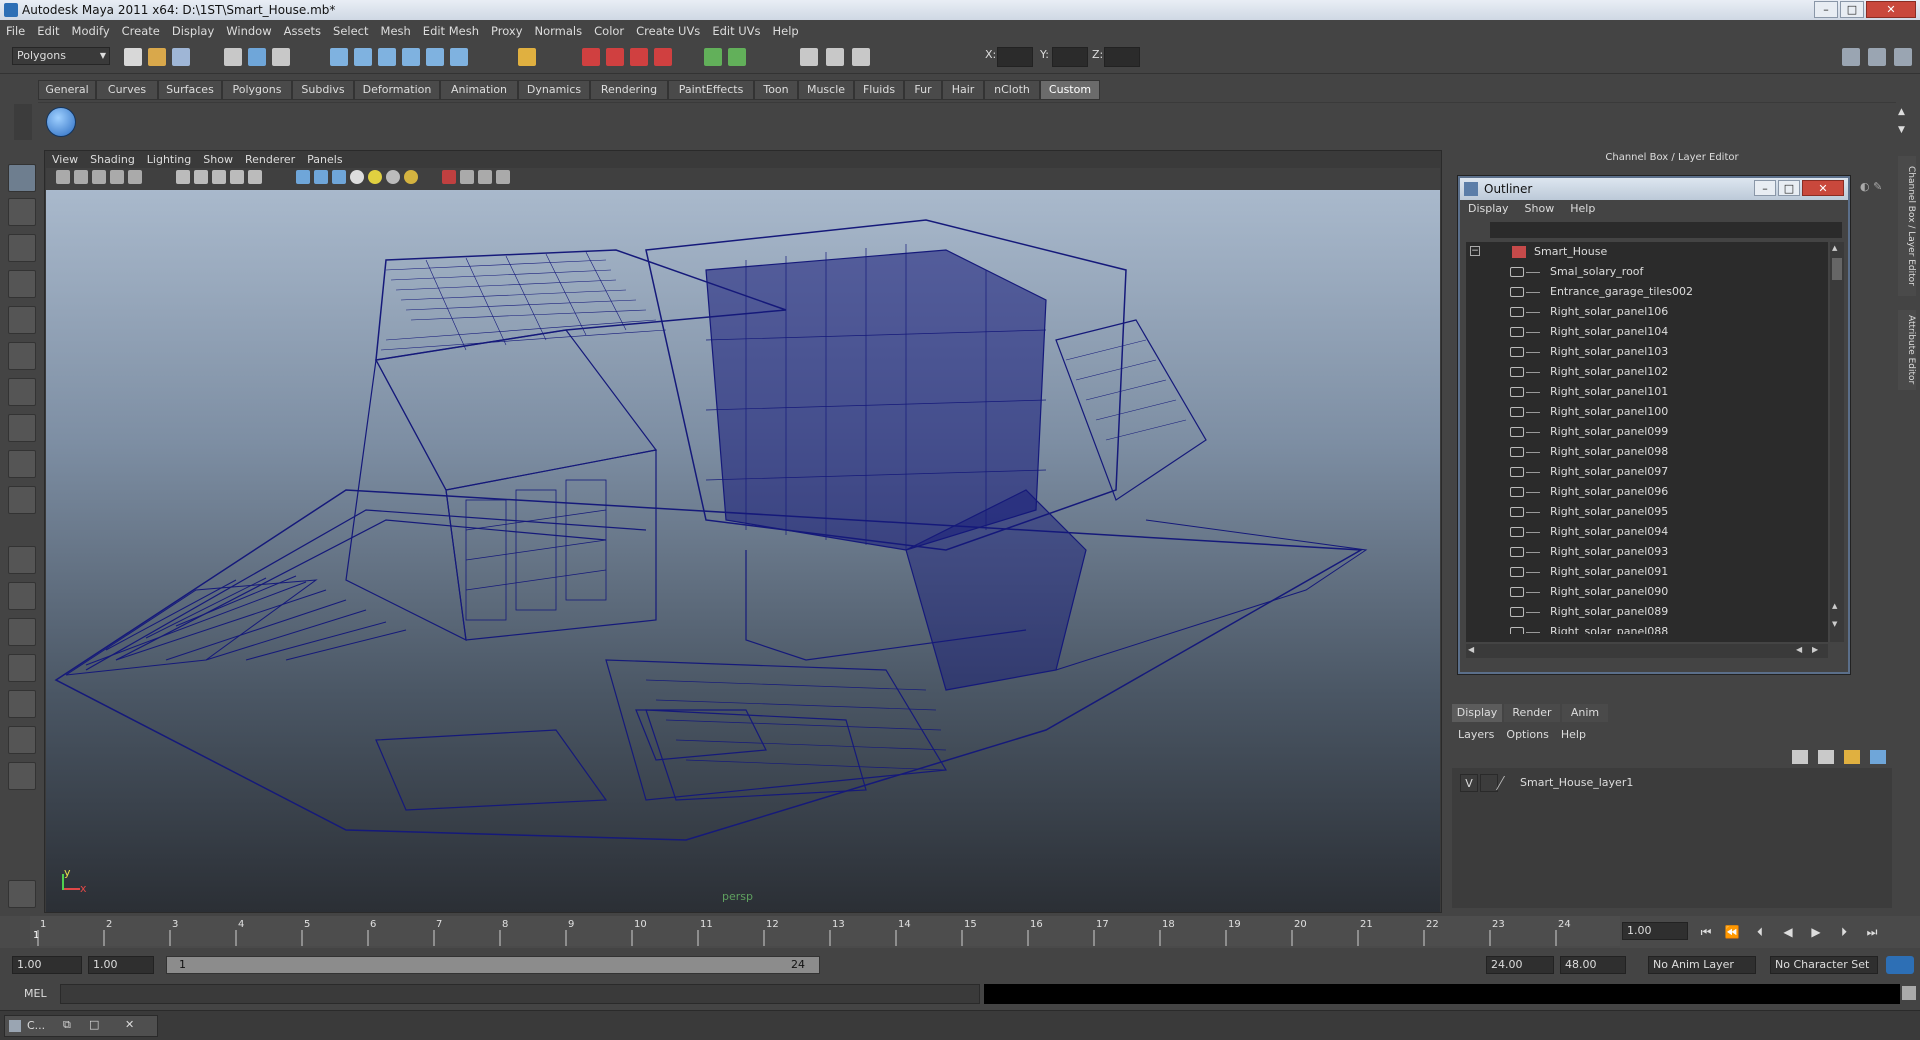  Describe the element at coordinates (1702, 965) in the screenshot. I see `anim-layer-dropdown: No Anim Layer` at that location.